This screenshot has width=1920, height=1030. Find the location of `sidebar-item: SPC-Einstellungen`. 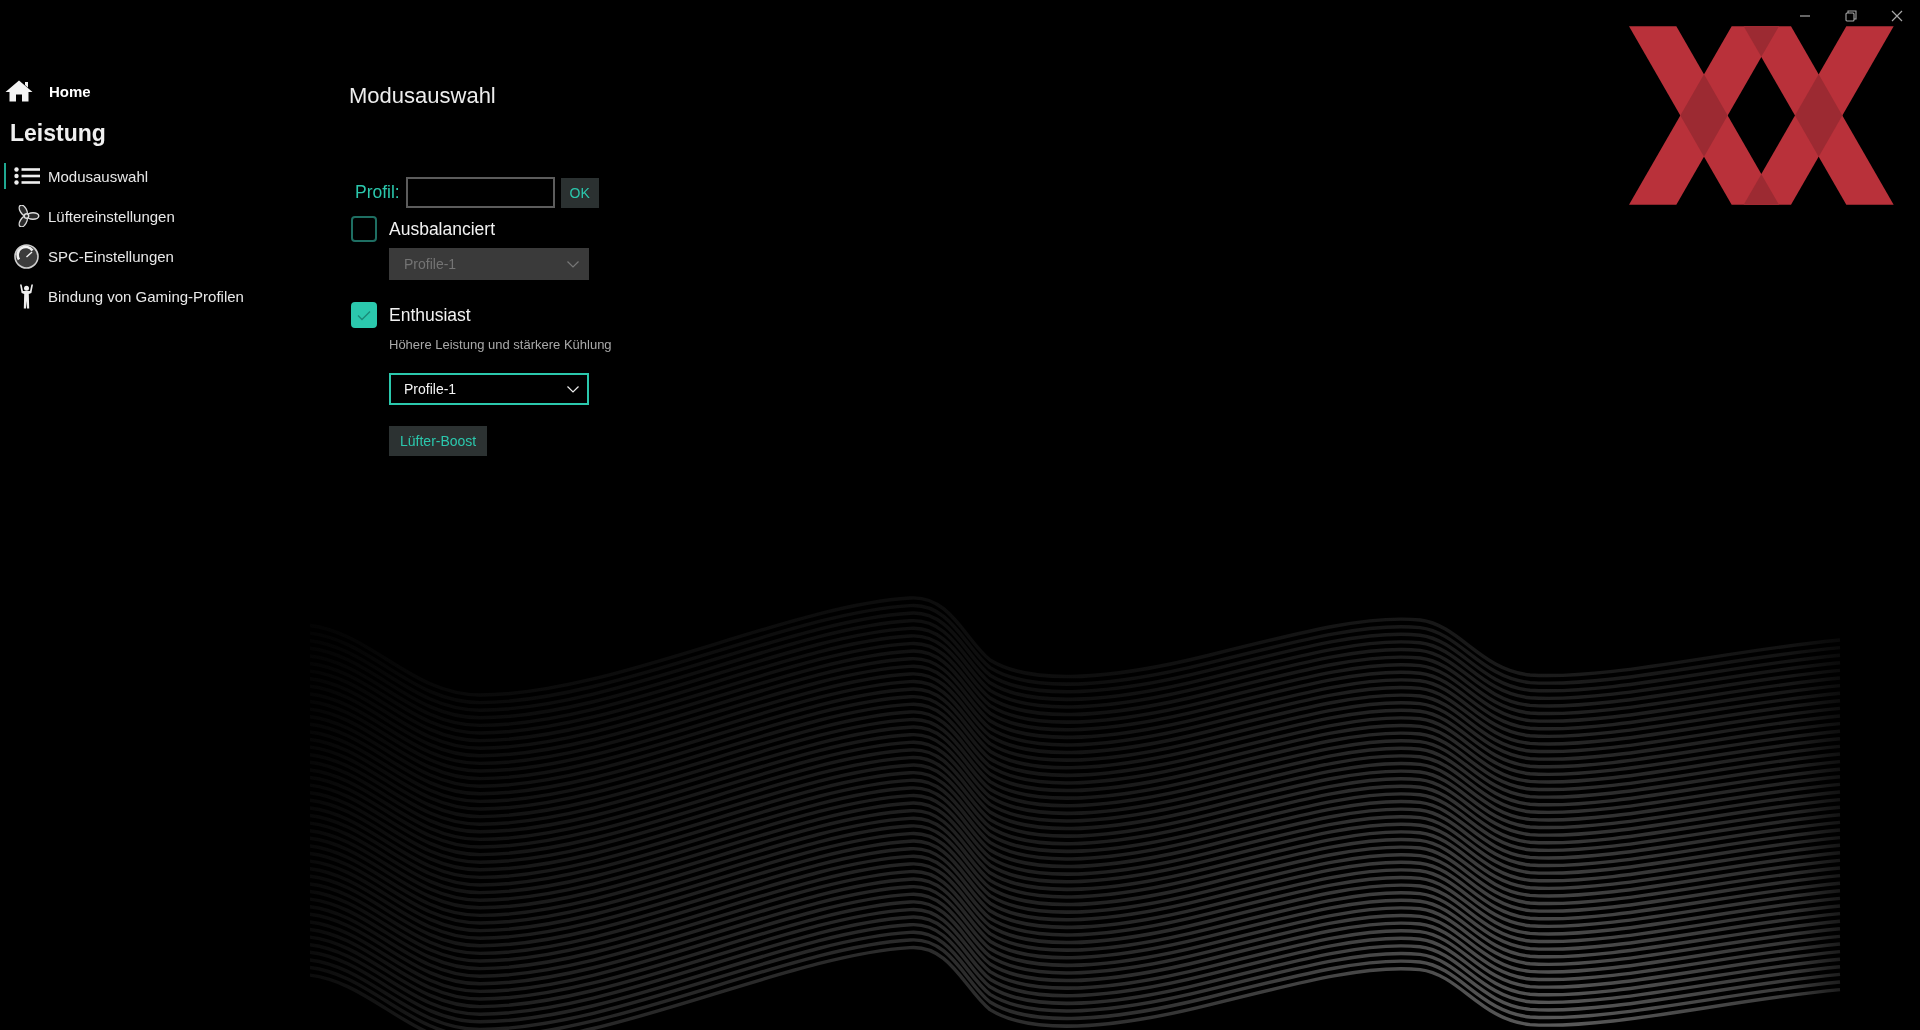

sidebar-item: SPC-Einstellungen is located at coordinates (89, 256).